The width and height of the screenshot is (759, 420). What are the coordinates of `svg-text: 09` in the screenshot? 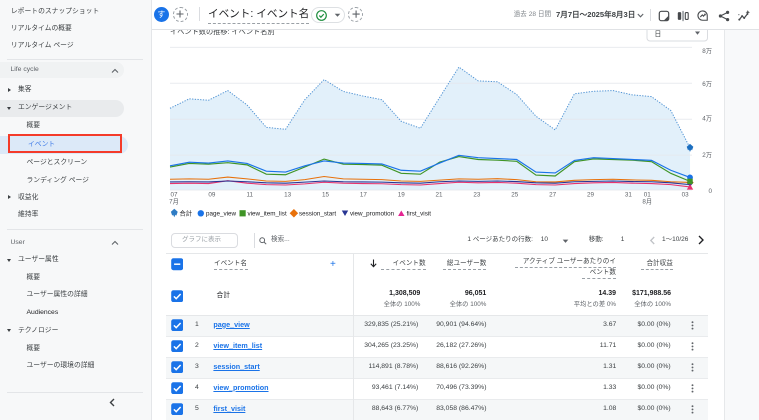 It's located at (212, 195).